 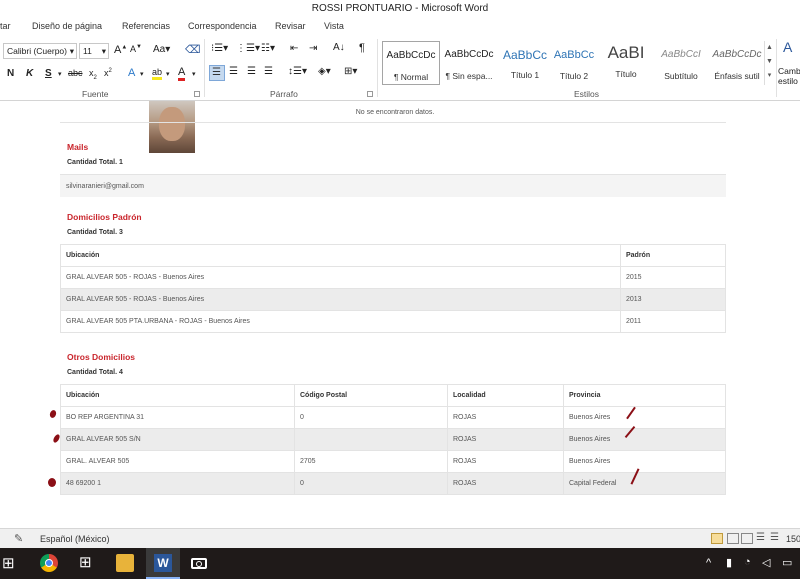 I want to click on store-icon: ⊞, so click(x=87, y=563).